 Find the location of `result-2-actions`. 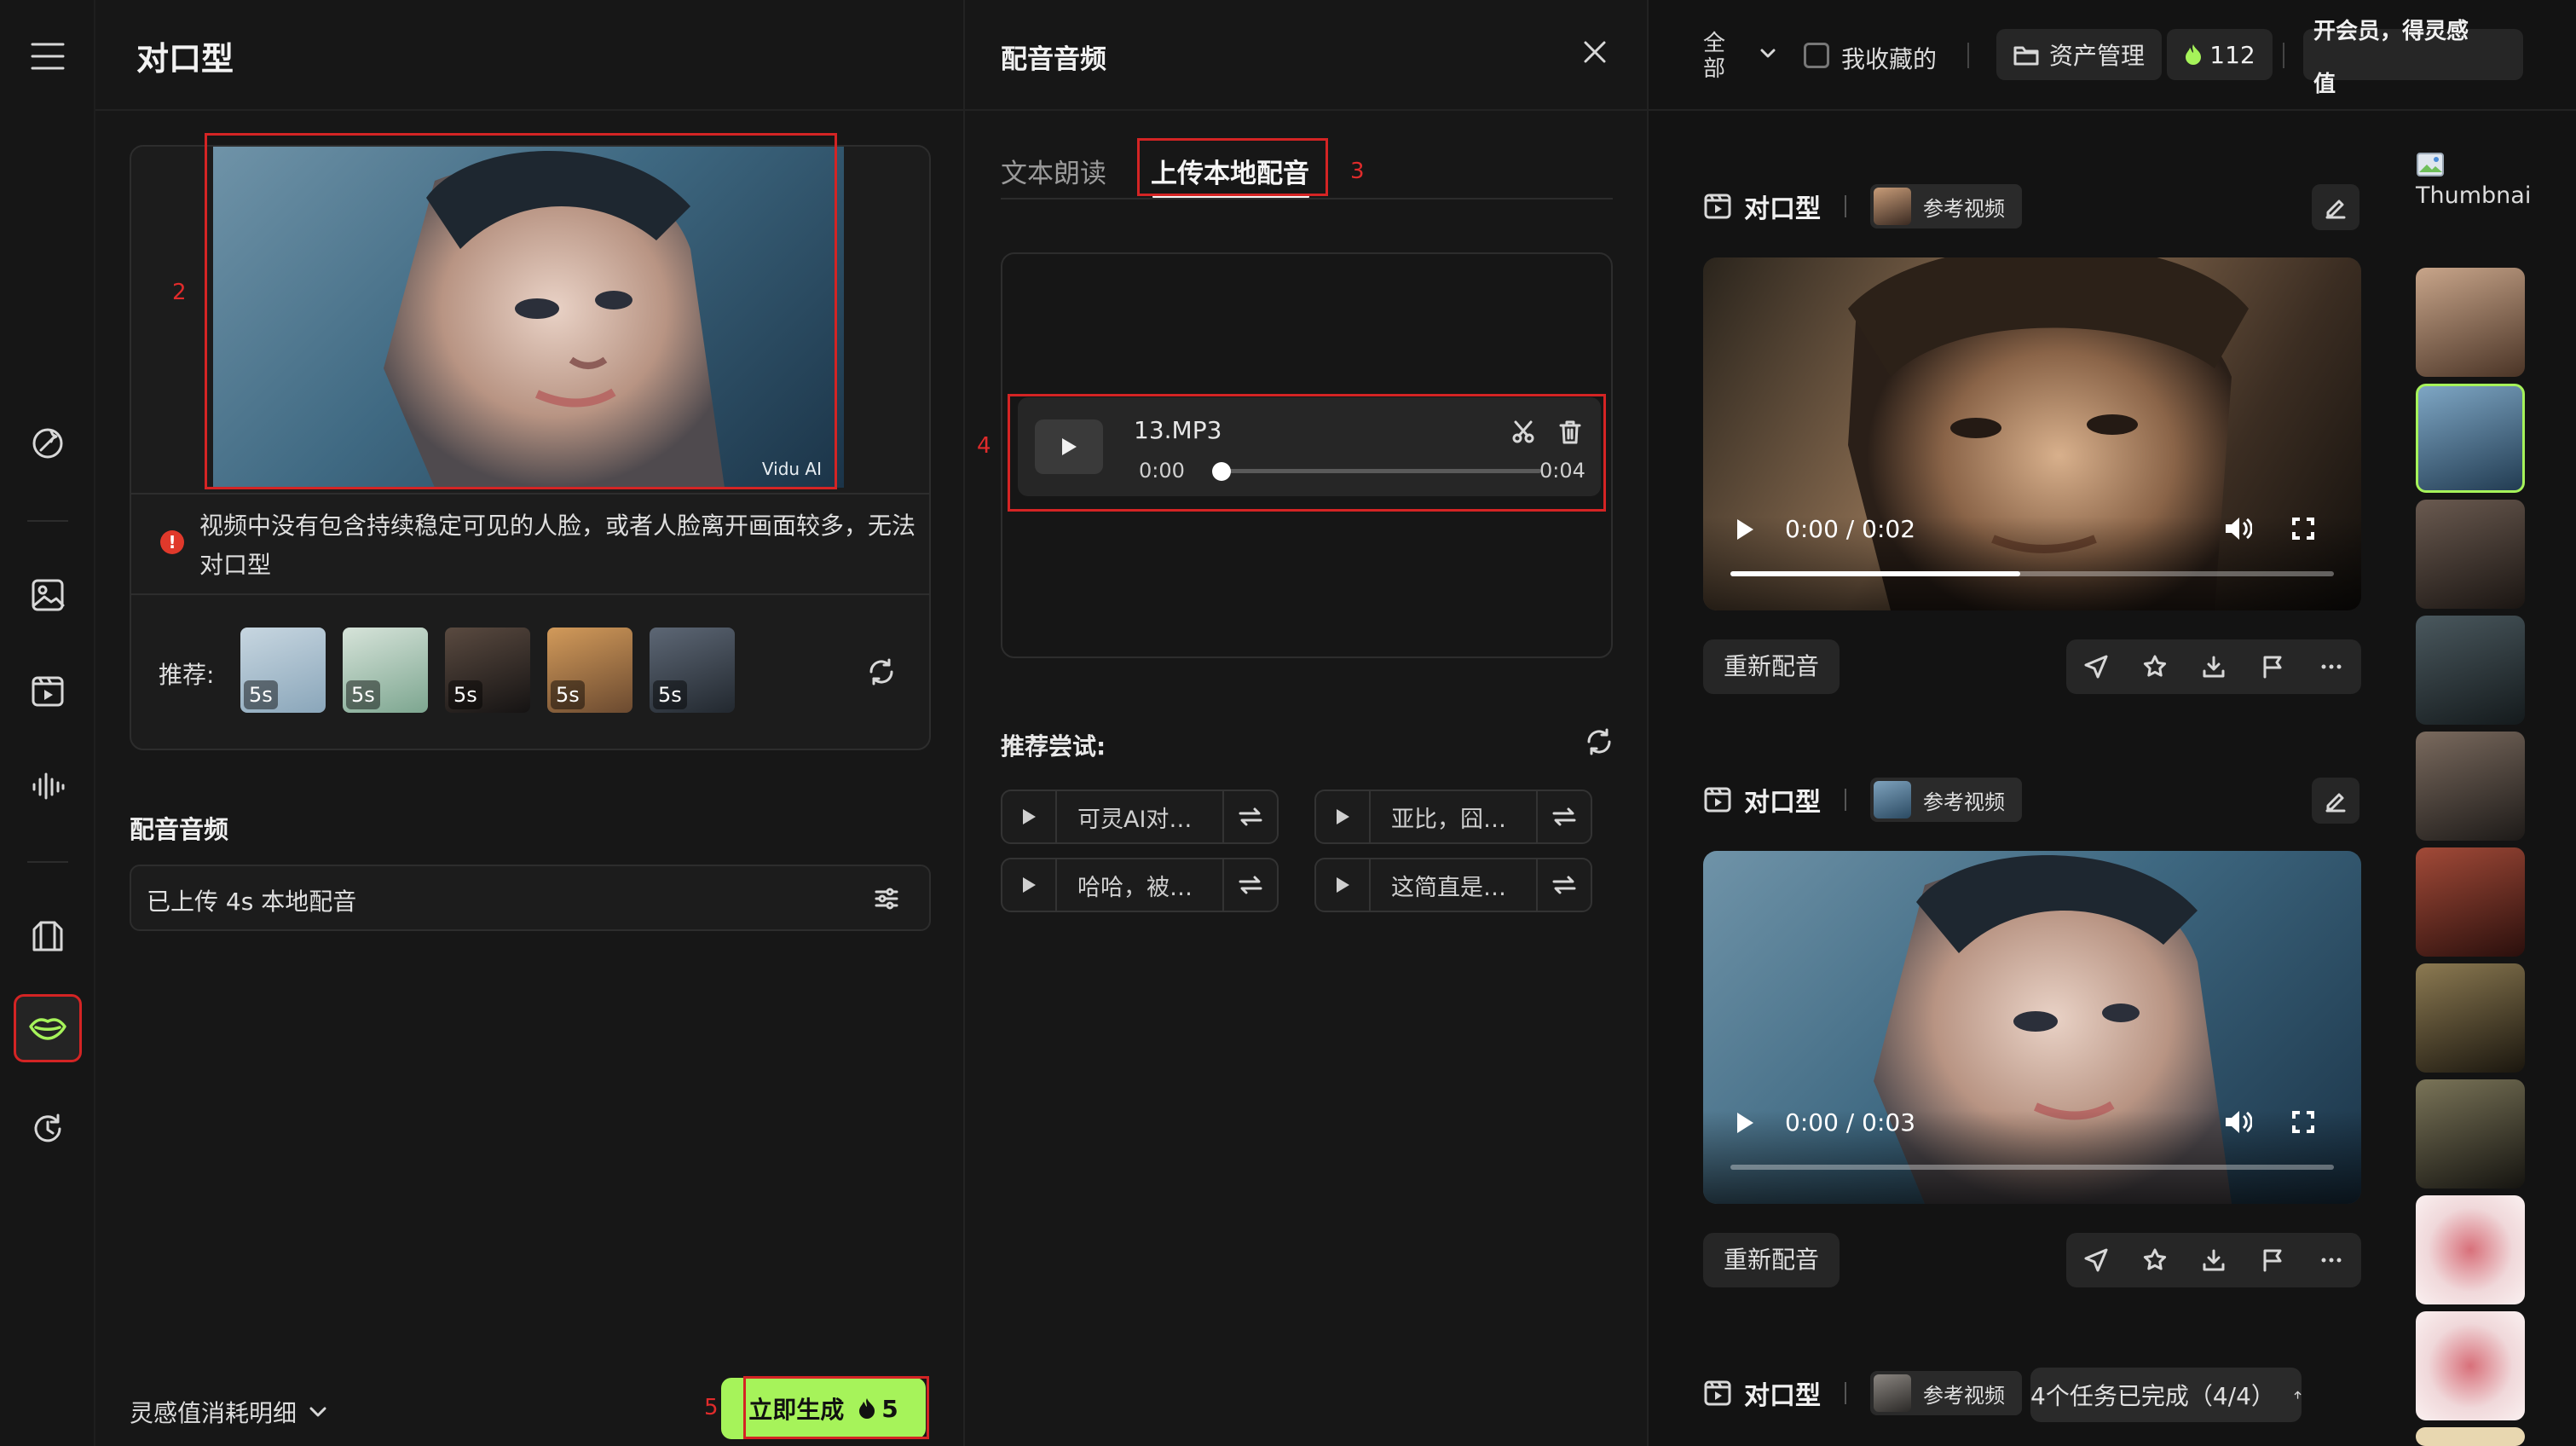

result-2-actions is located at coordinates (2213, 1260).